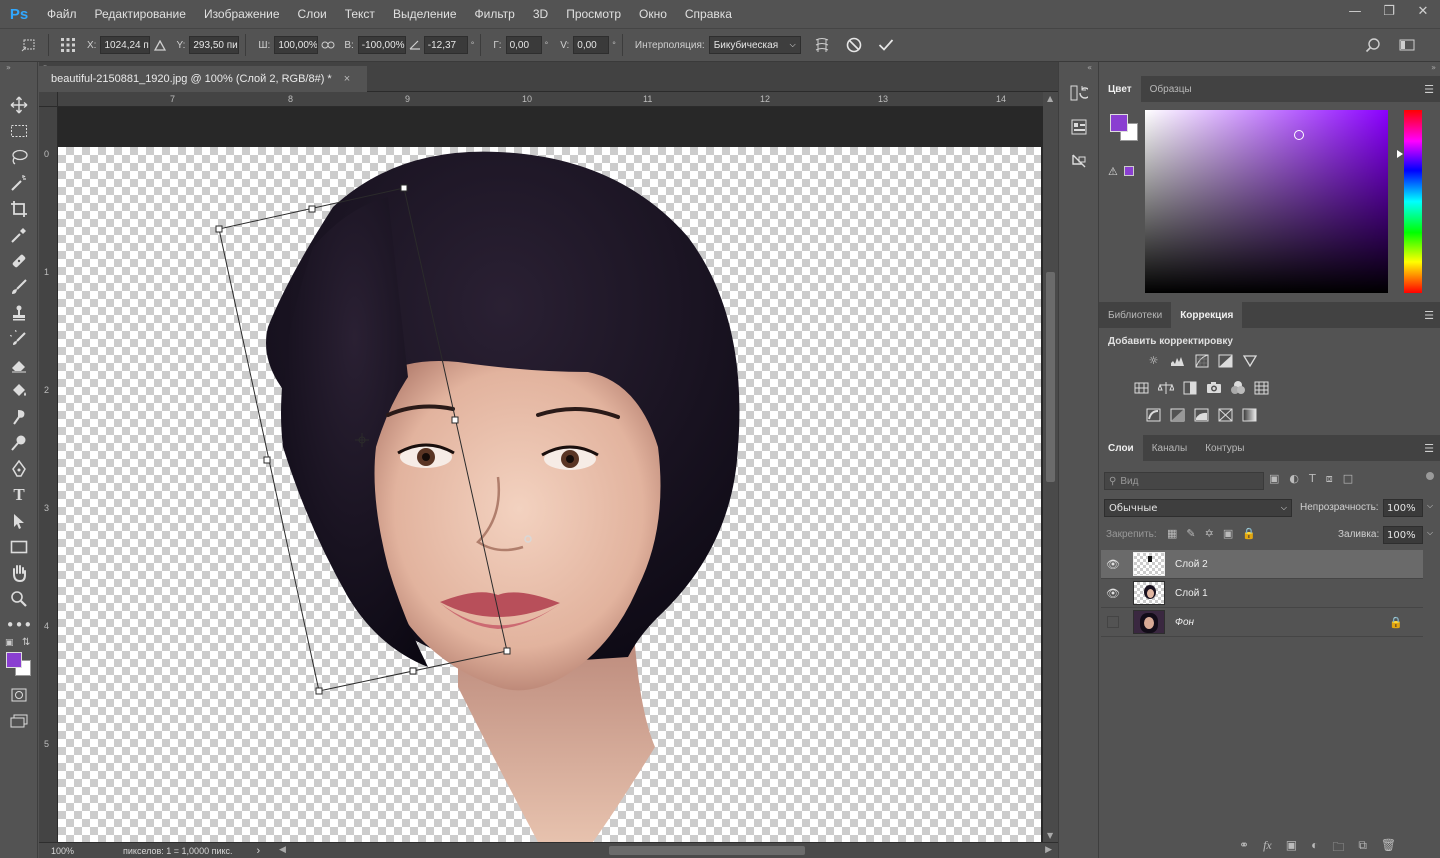 The height and width of the screenshot is (858, 1440). What do you see at coordinates (259, 851) in the screenshot?
I see `info-menu-icon: ›` at bounding box center [259, 851].